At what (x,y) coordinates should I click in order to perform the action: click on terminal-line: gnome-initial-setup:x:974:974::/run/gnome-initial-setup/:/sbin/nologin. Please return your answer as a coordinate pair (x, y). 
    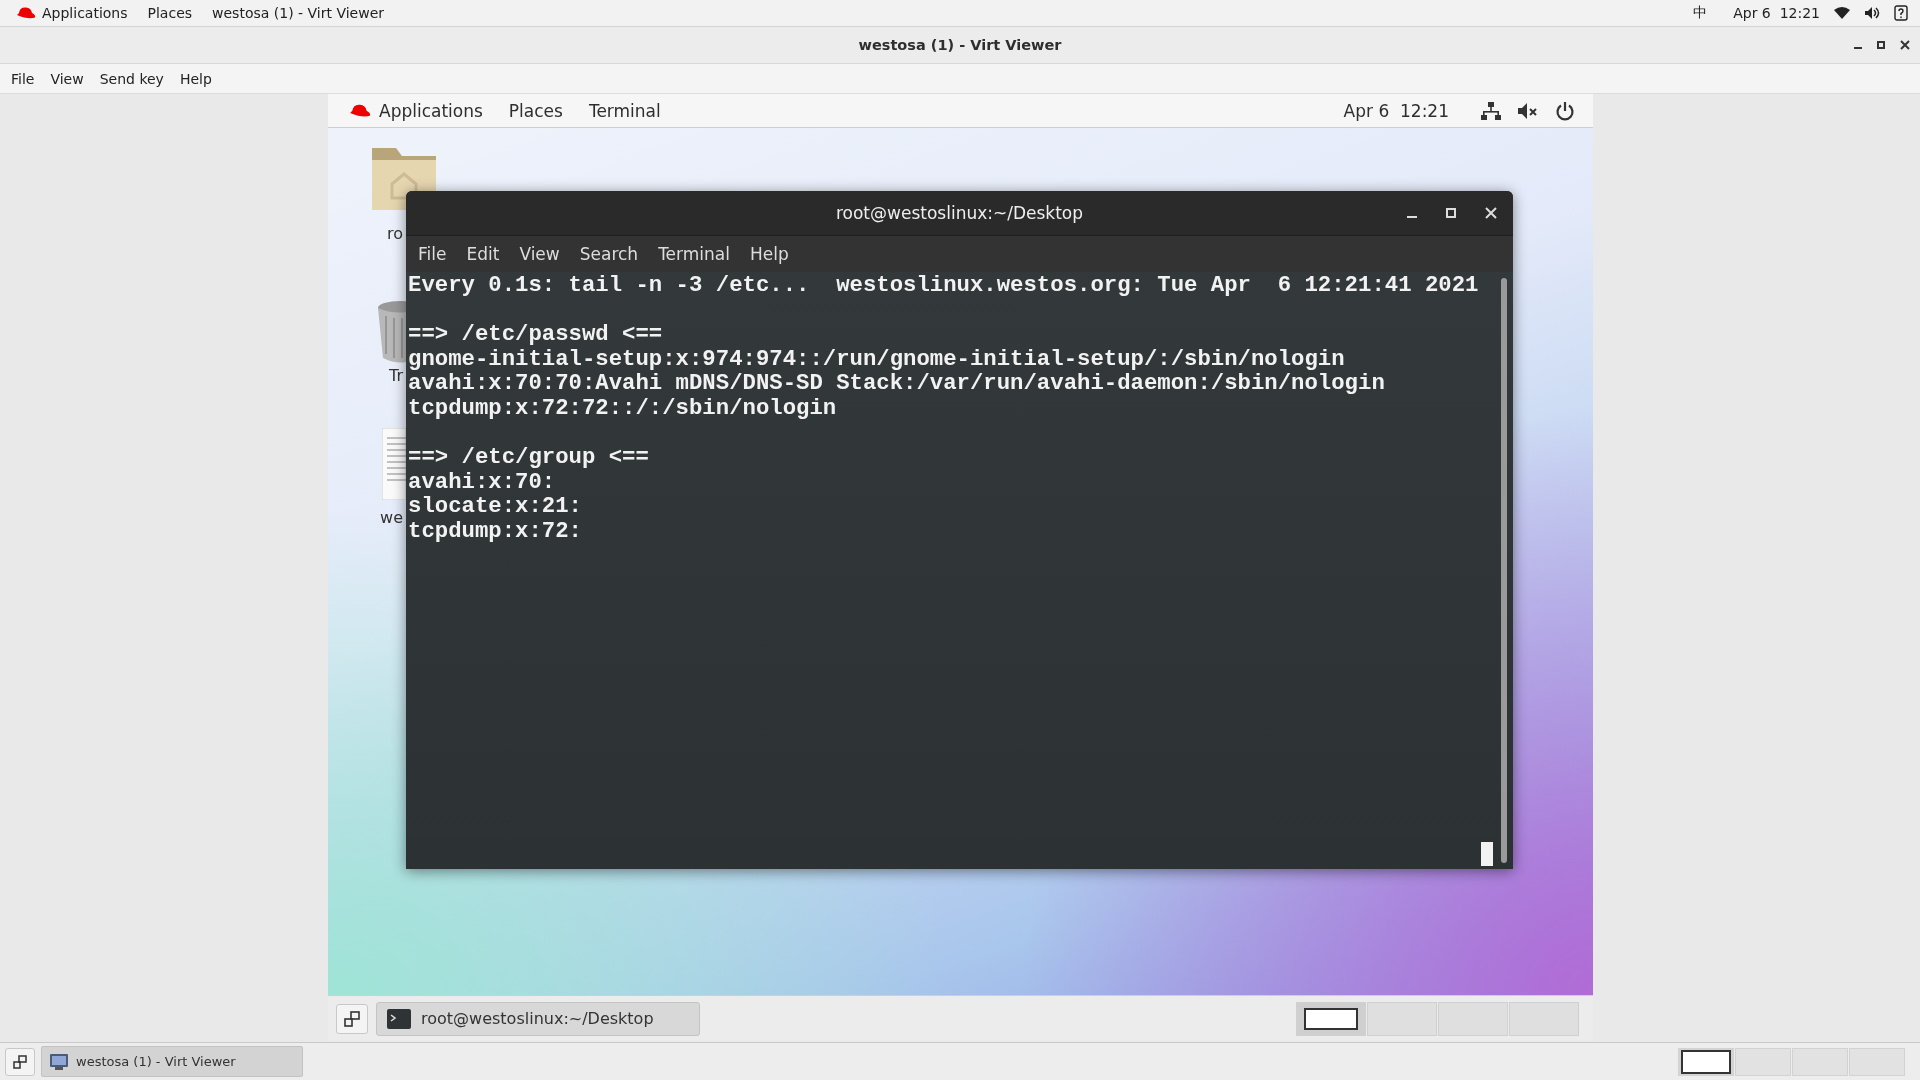
    Looking at the image, I should click on (876, 359).